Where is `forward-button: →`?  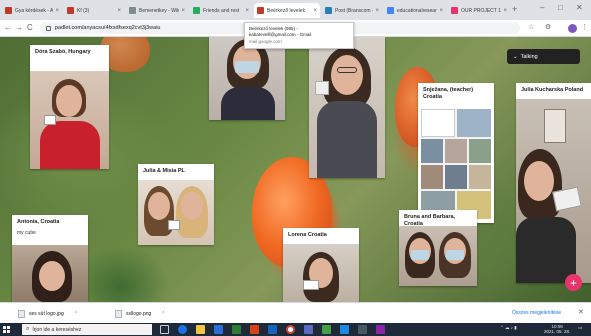 forward-button: → is located at coordinates (19, 27).